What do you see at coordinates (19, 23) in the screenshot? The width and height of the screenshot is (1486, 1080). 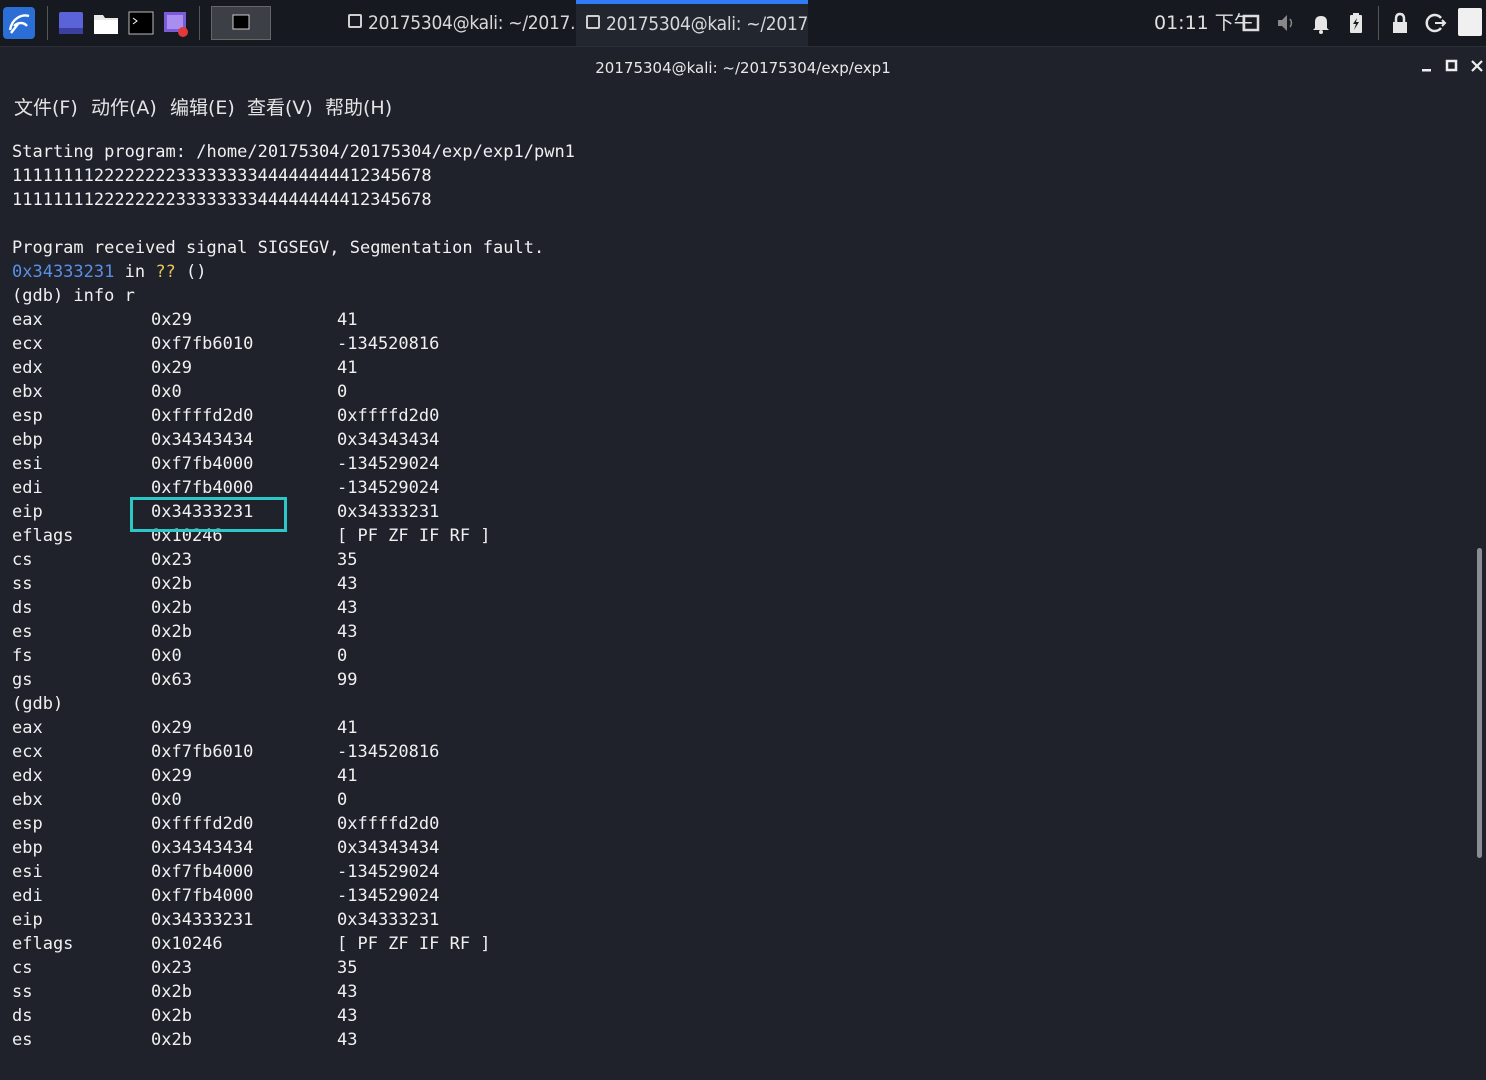 I see `kali-menu-icon` at bounding box center [19, 23].